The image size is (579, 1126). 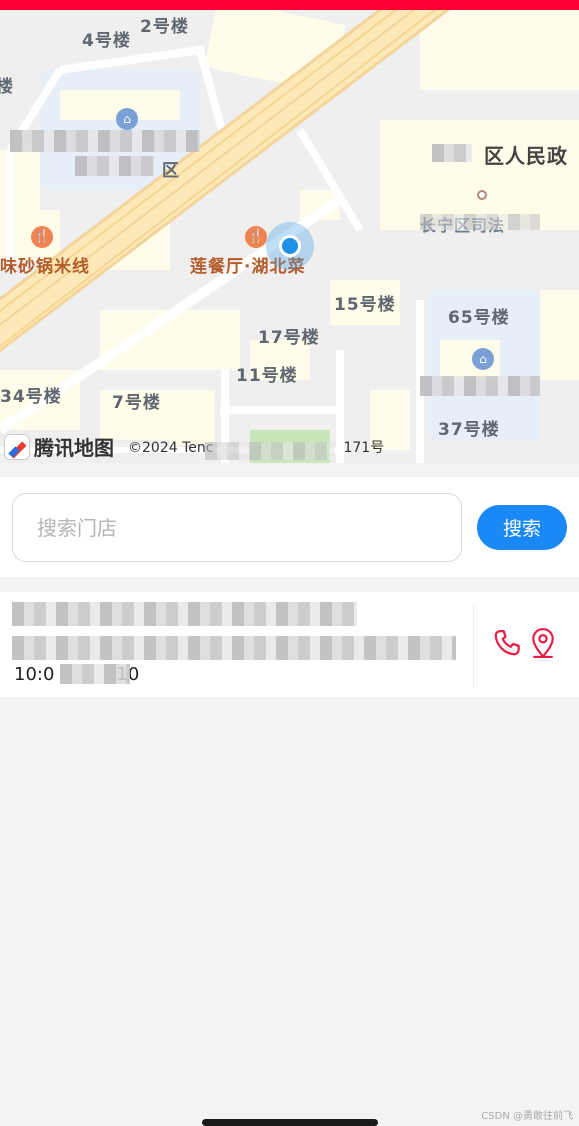 What do you see at coordinates (234, 648) in the screenshot?
I see `store-address-redacted` at bounding box center [234, 648].